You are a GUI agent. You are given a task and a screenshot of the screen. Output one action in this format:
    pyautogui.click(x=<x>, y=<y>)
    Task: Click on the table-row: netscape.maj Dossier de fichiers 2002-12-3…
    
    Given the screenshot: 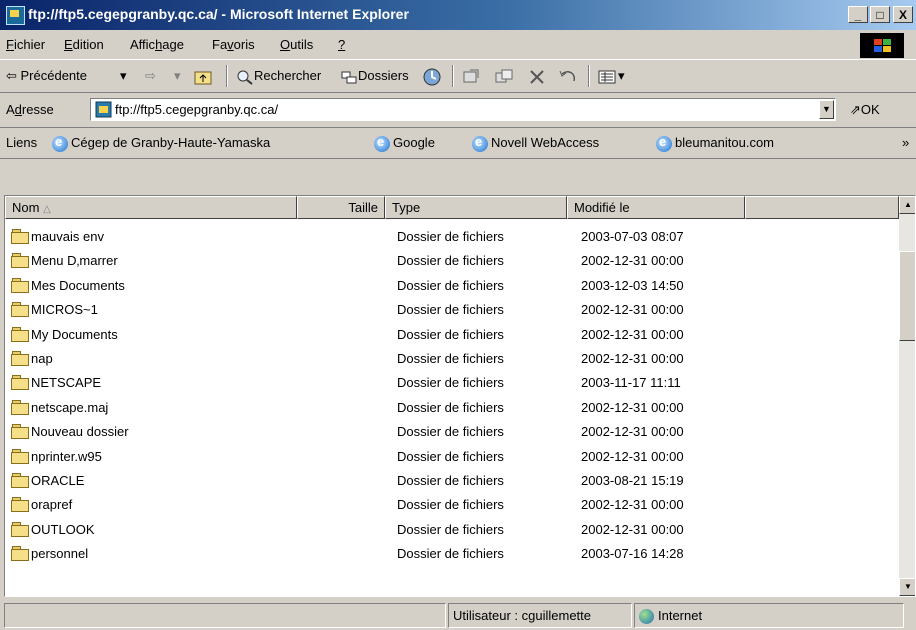 What is the action you would take?
    pyautogui.click(x=452, y=408)
    